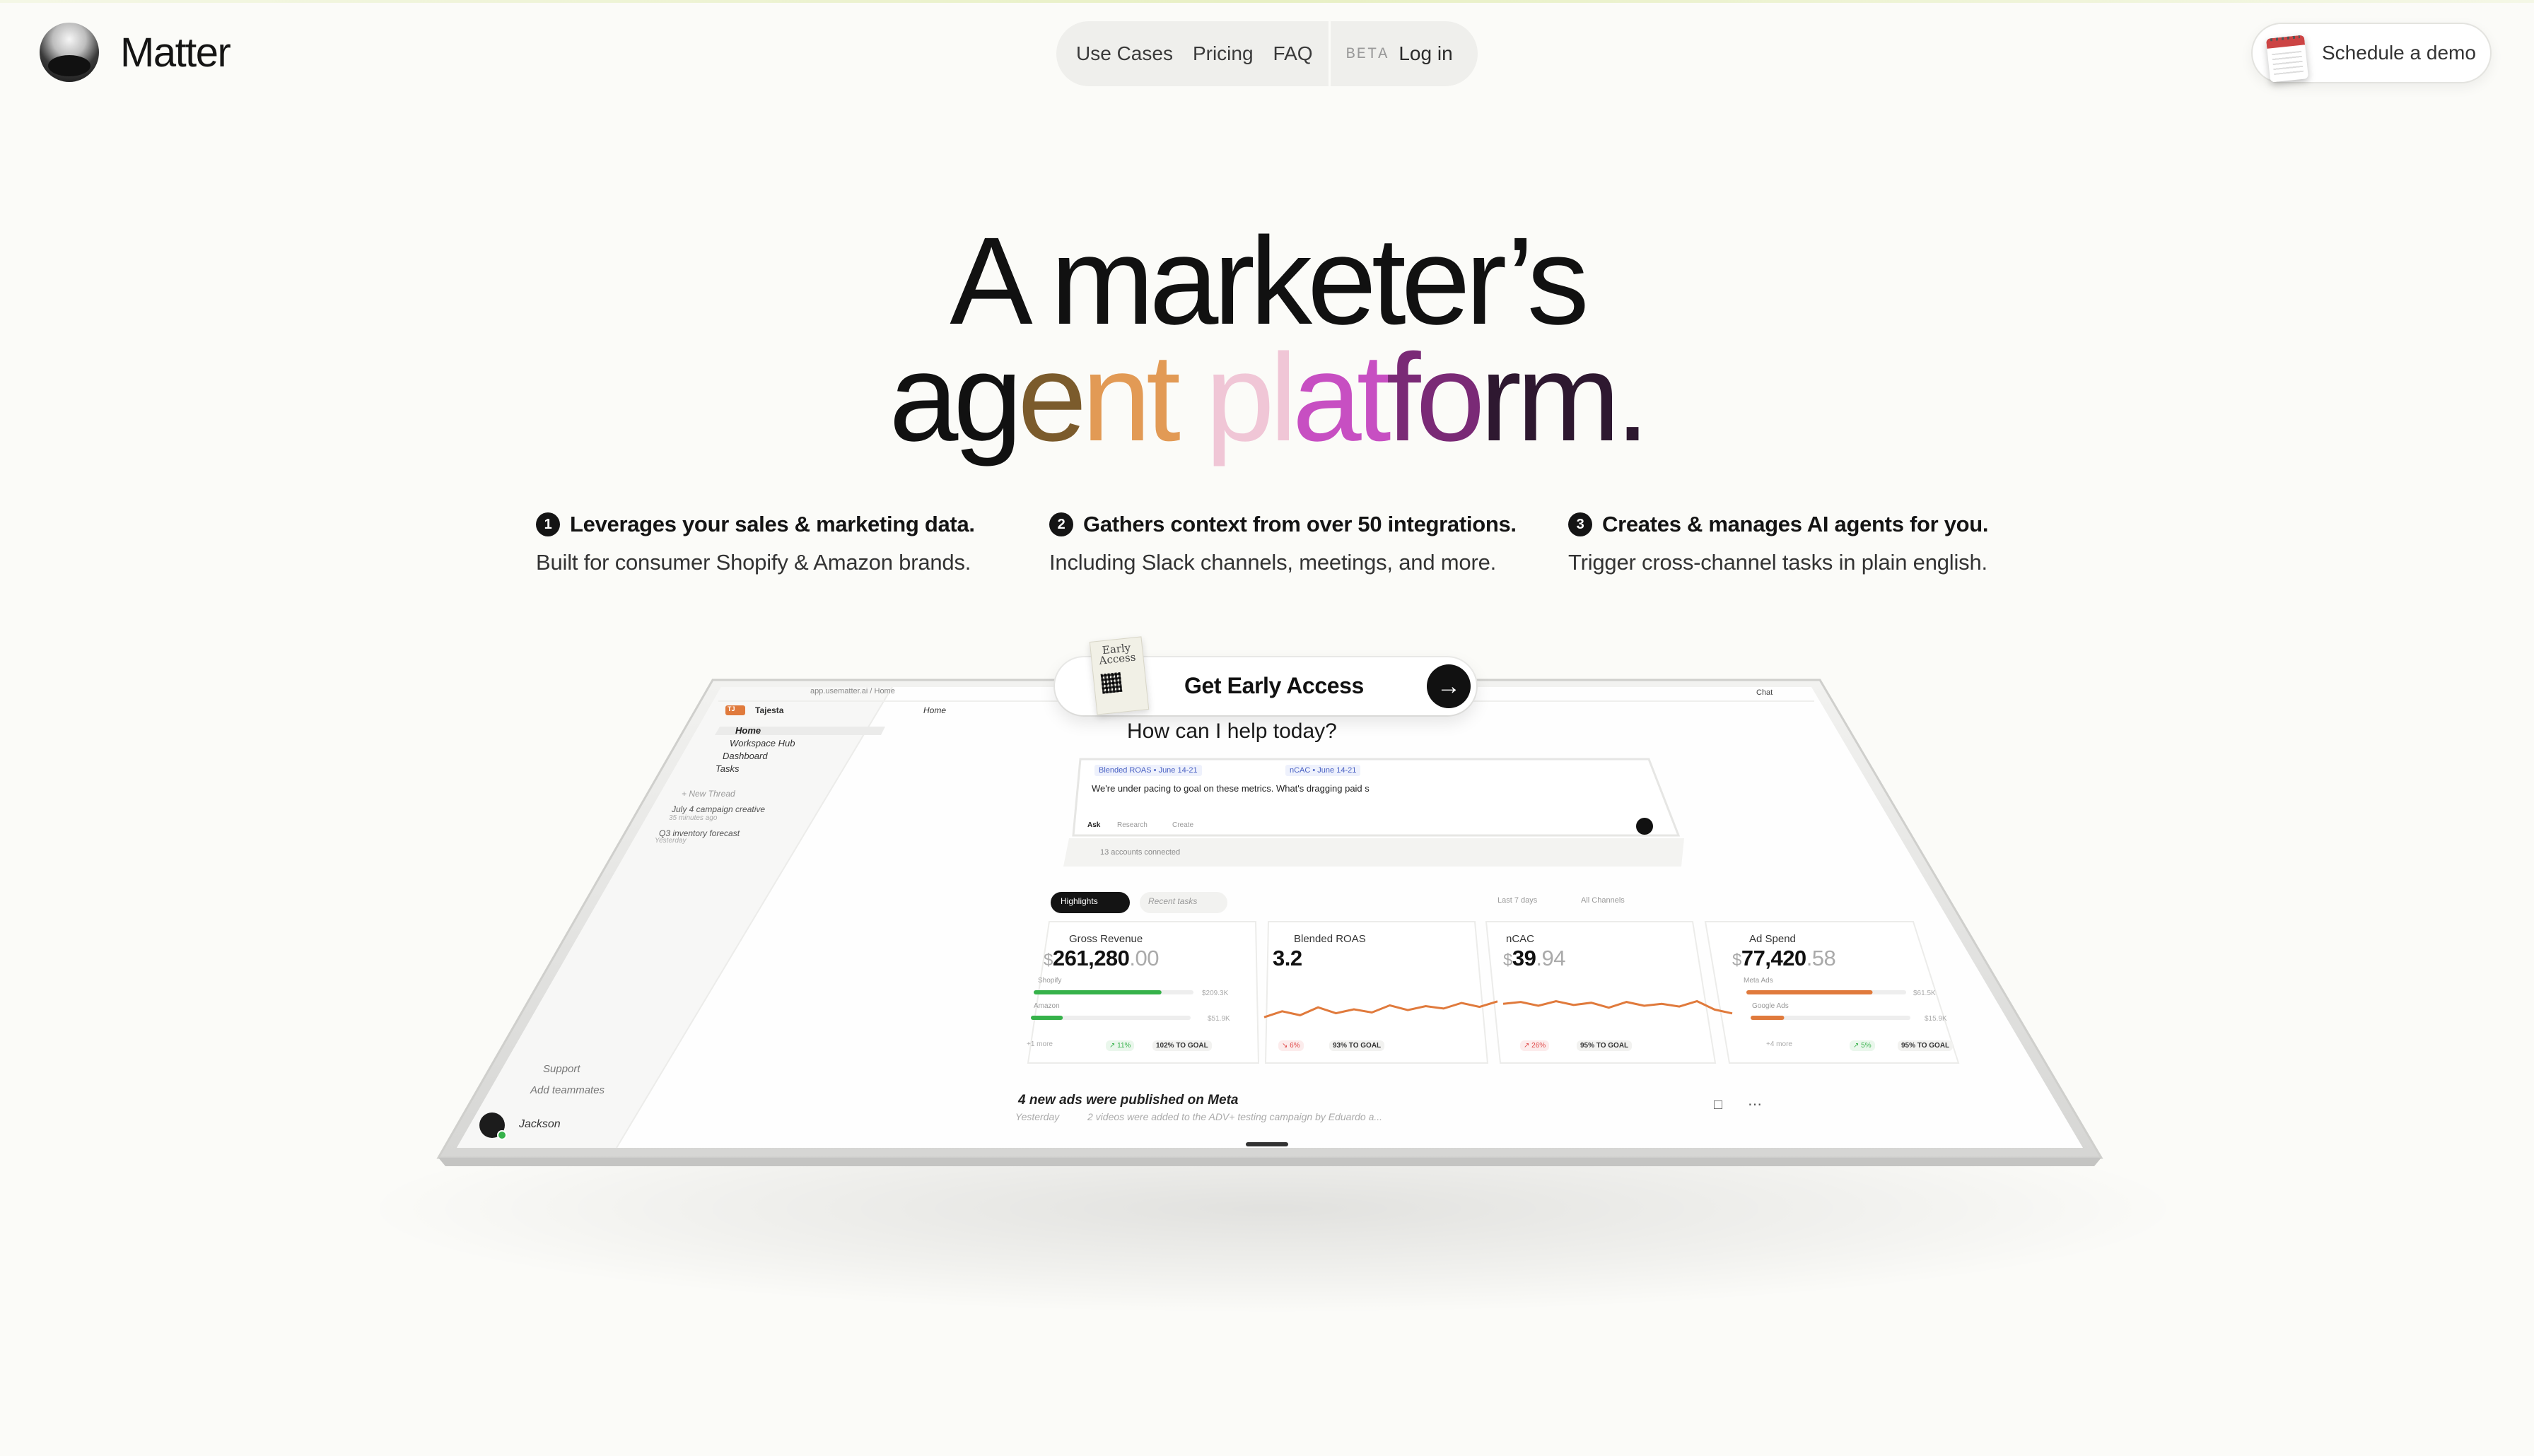  I want to click on ticket-label: Early Access, so click(1117, 654).